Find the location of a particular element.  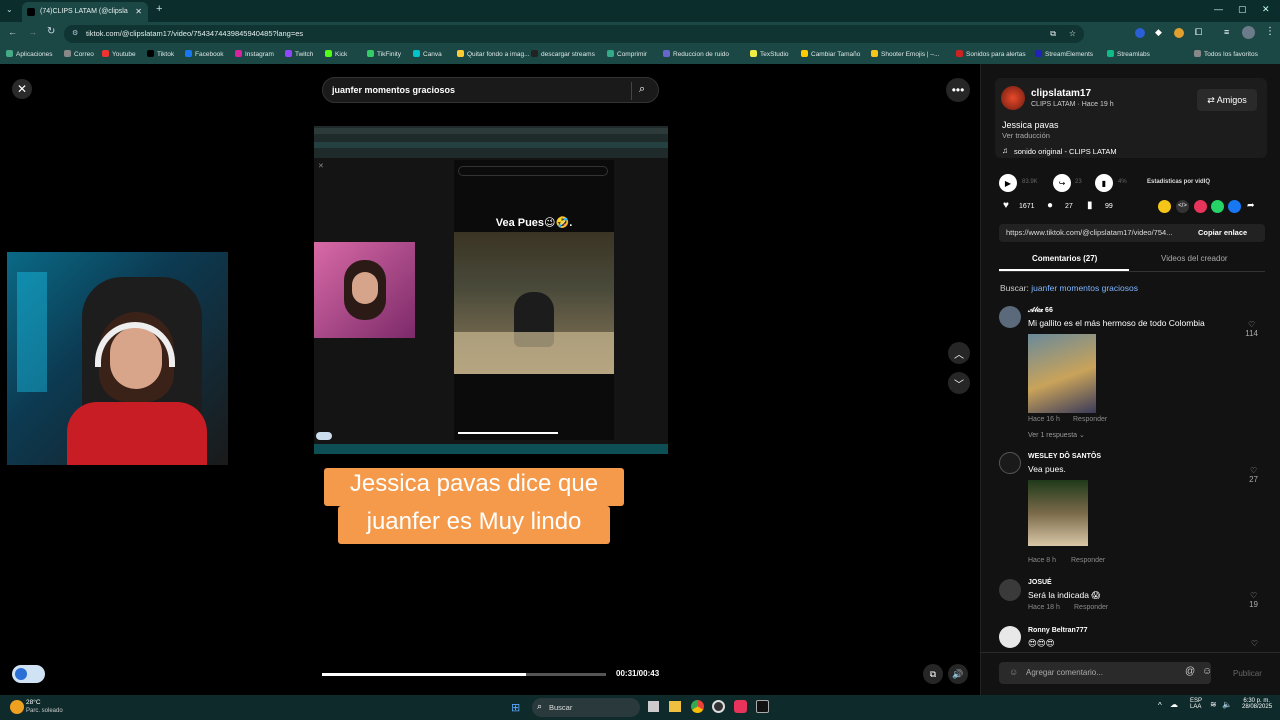

browser-menu-icon: ⋮ is located at coordinates (1270, 31).